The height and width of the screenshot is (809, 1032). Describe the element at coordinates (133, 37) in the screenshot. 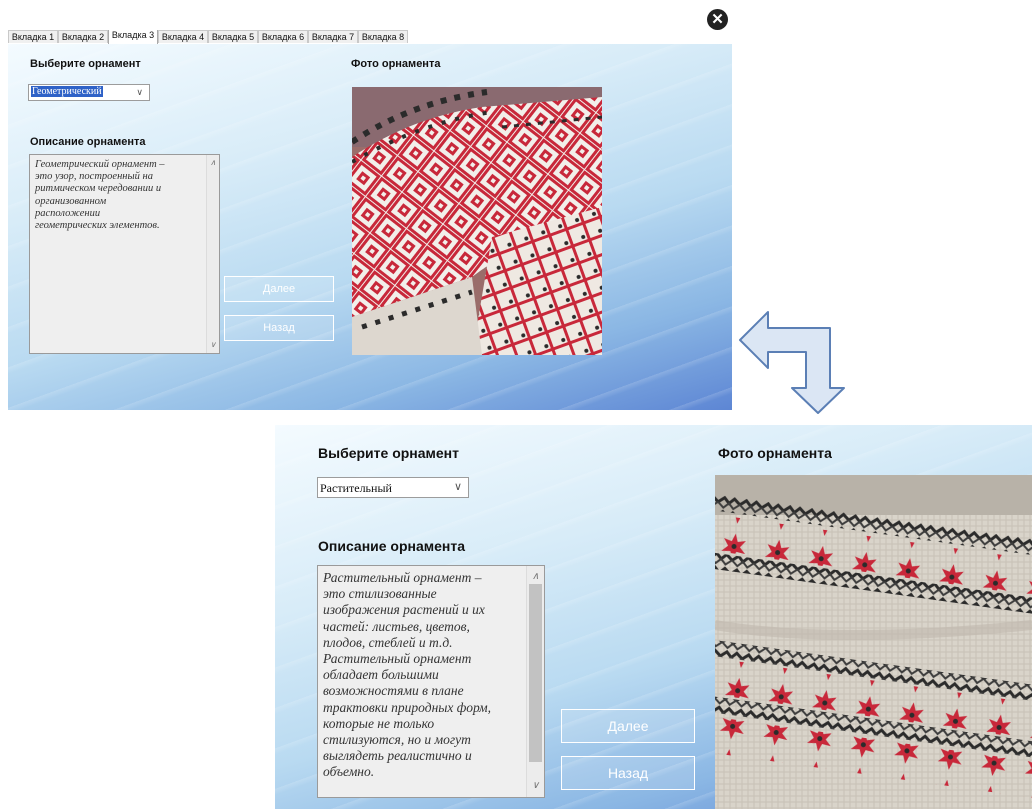

I see `tab-3: Вкладка 3` at that location.